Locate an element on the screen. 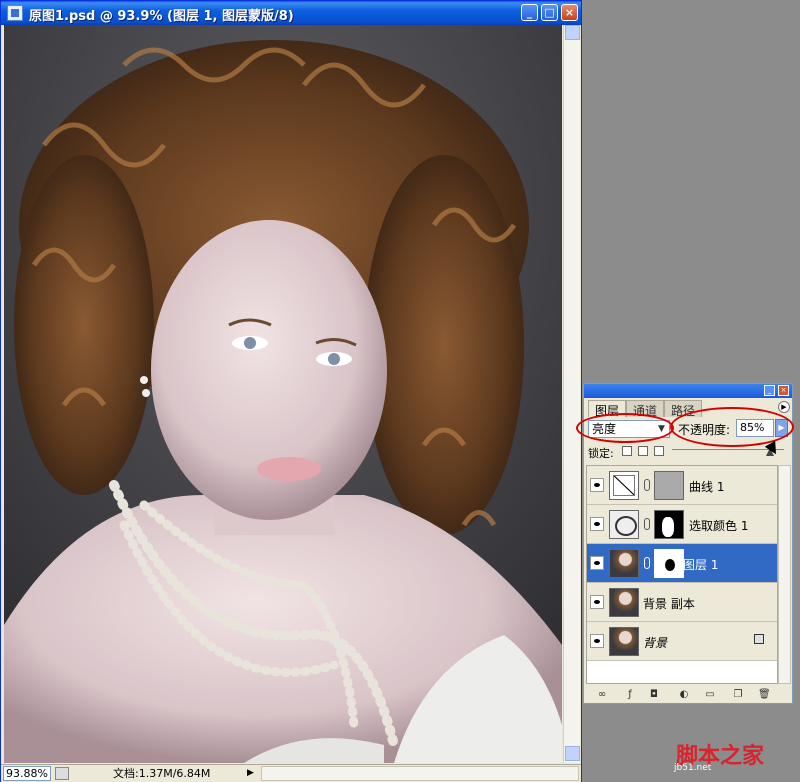  layer-name: 曲线 1 is located at coordinates (707, 487).